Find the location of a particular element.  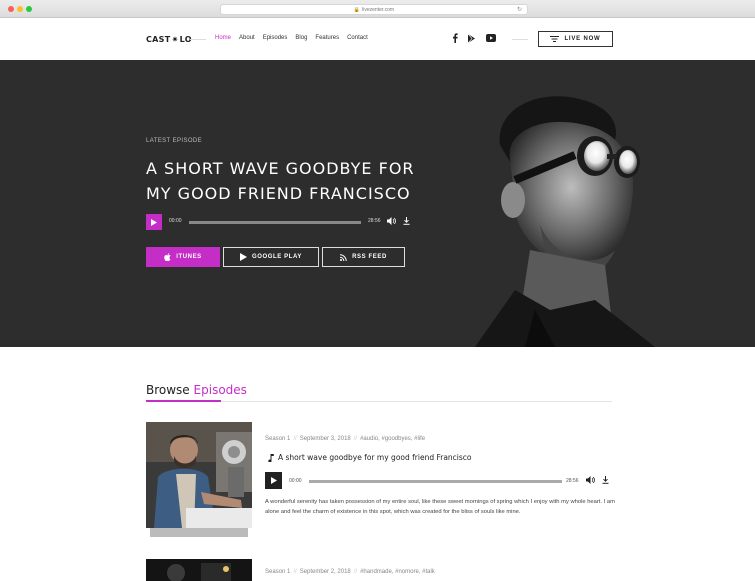

episode-tags: #handmade, #nomore, #talk is located at coordinates (397, 572).